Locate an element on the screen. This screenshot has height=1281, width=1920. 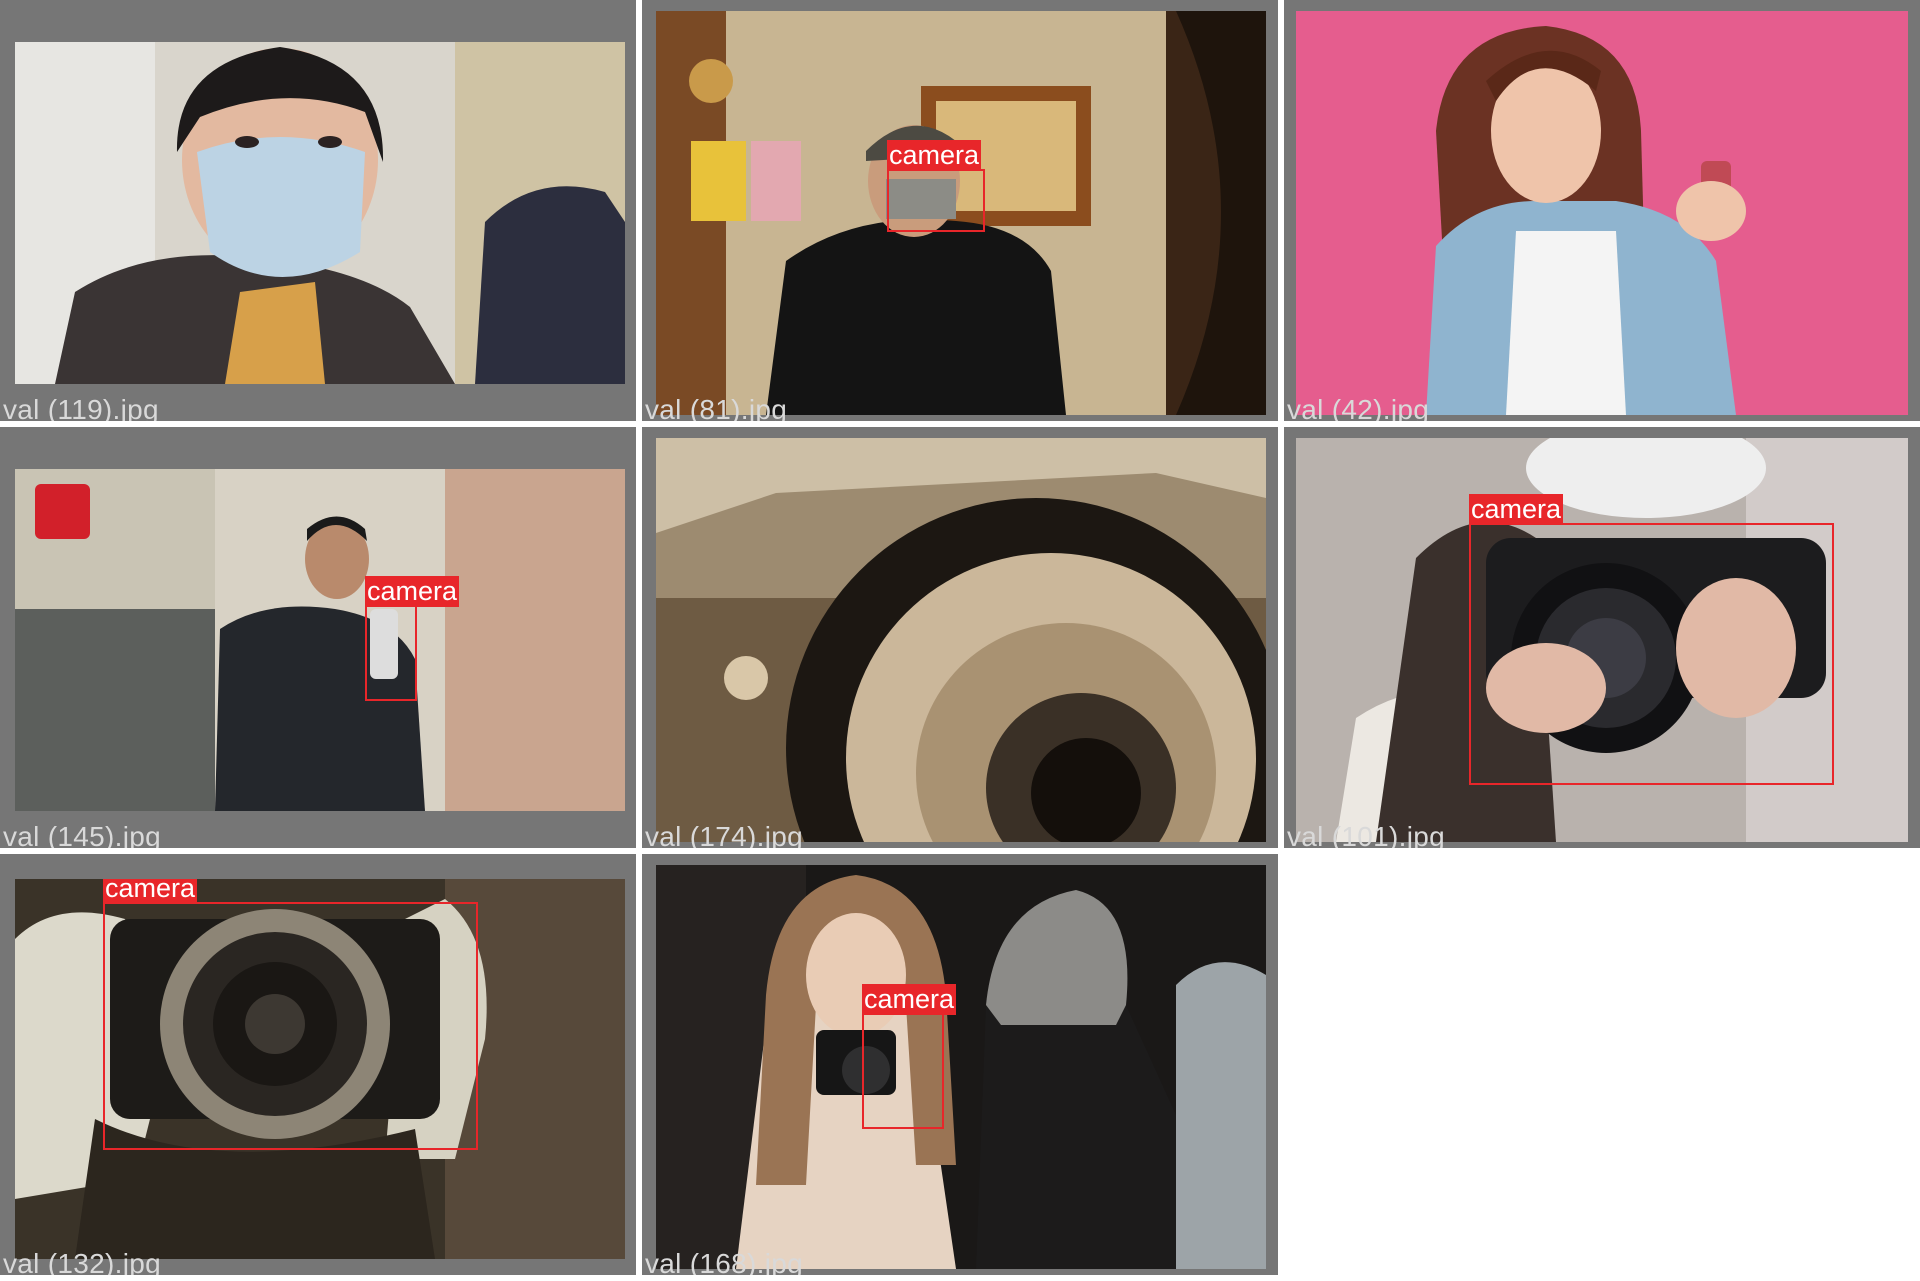
image-tile: val (42).jpg is located at coordinates (1602, 210).